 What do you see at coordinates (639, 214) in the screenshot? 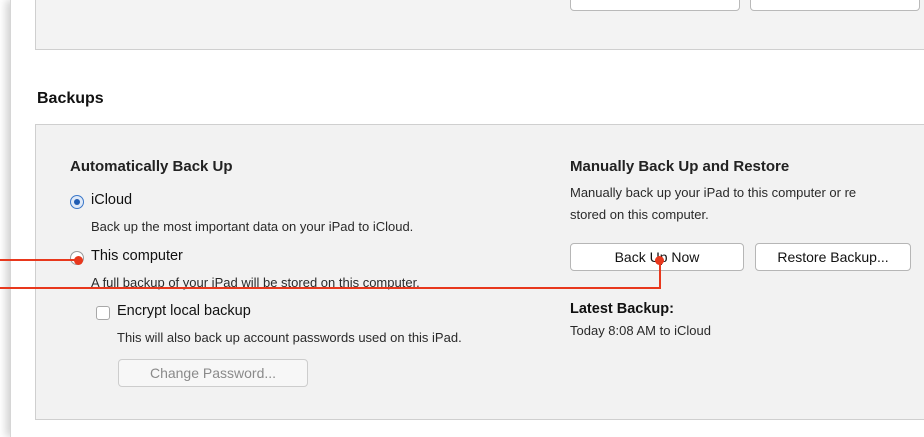
I see `manual-backup-description-line2: stored on this computer.` at bounding box center [639, 214].